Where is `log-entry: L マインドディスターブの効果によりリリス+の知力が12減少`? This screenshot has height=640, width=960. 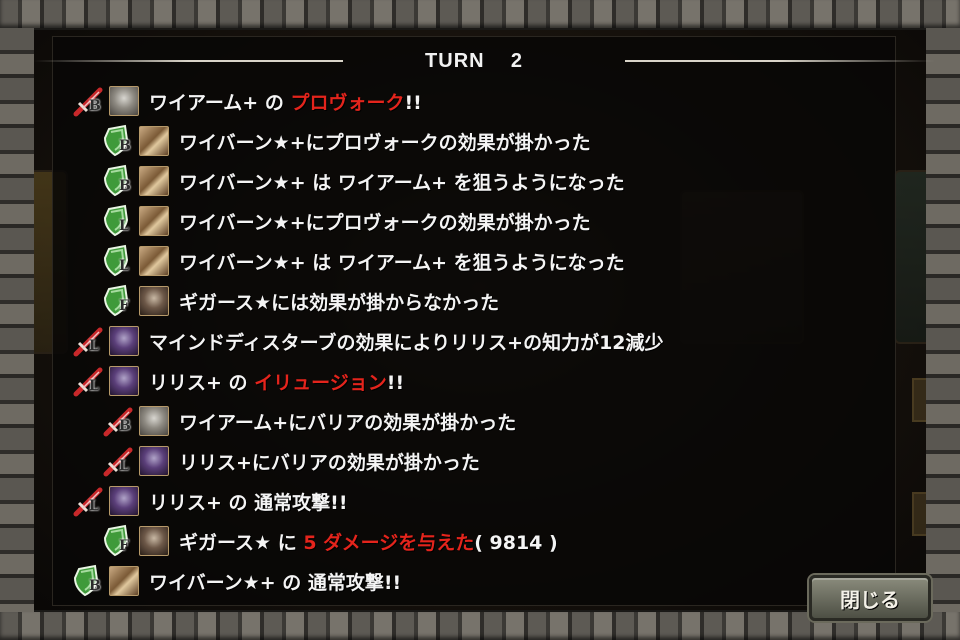 log-entry: L マインドディスターブの効果によりリリス+の知力が12減少 is located at coordinates (473, 341).